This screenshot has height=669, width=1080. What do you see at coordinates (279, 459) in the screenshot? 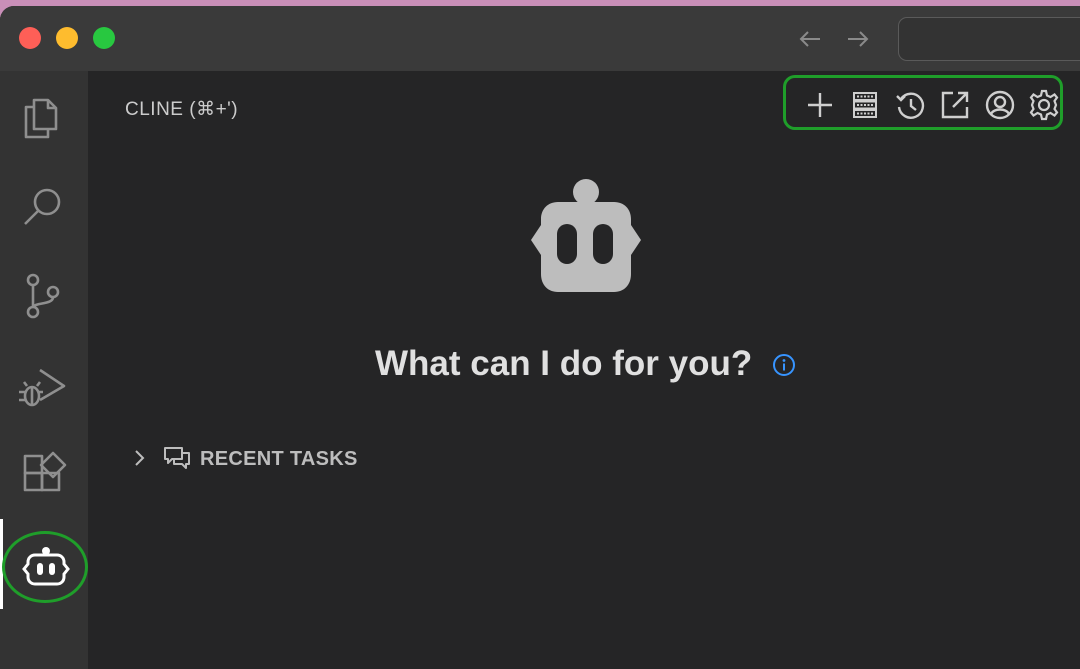
I see `recent-tasks-label: RECENT TASKS` at bounding box center [279, 459].